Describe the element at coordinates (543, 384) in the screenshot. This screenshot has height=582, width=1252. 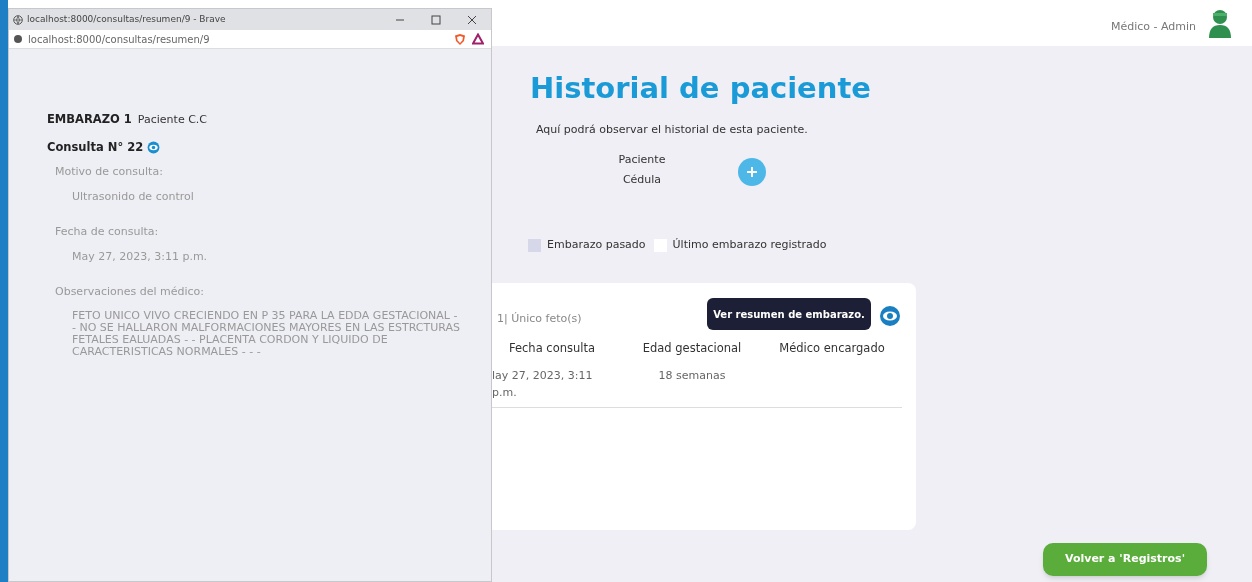
I see `table-cell-text: lay 27, 2023, 3:11 p.m.` at that location.